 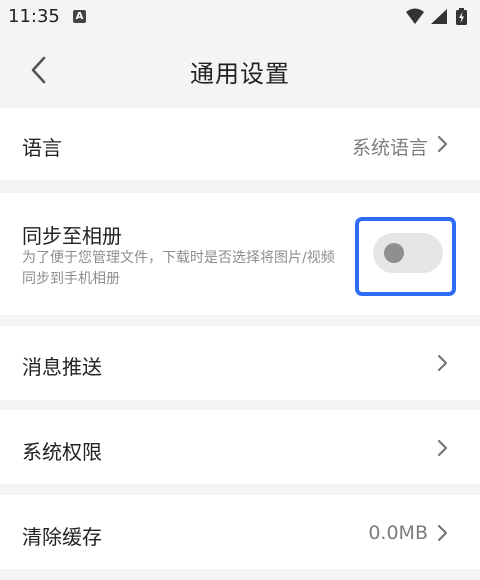 I want to click on settings-row-push: 消息推送, so click(x=240, y=363).